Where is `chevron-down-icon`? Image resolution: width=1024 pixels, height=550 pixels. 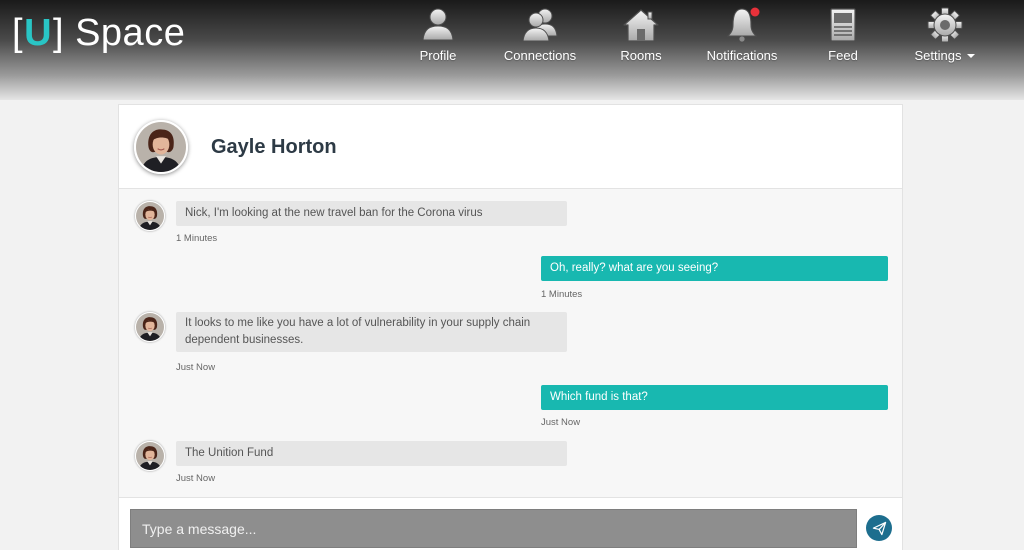
chevron-down-icon is located at coordinates (971, 56).